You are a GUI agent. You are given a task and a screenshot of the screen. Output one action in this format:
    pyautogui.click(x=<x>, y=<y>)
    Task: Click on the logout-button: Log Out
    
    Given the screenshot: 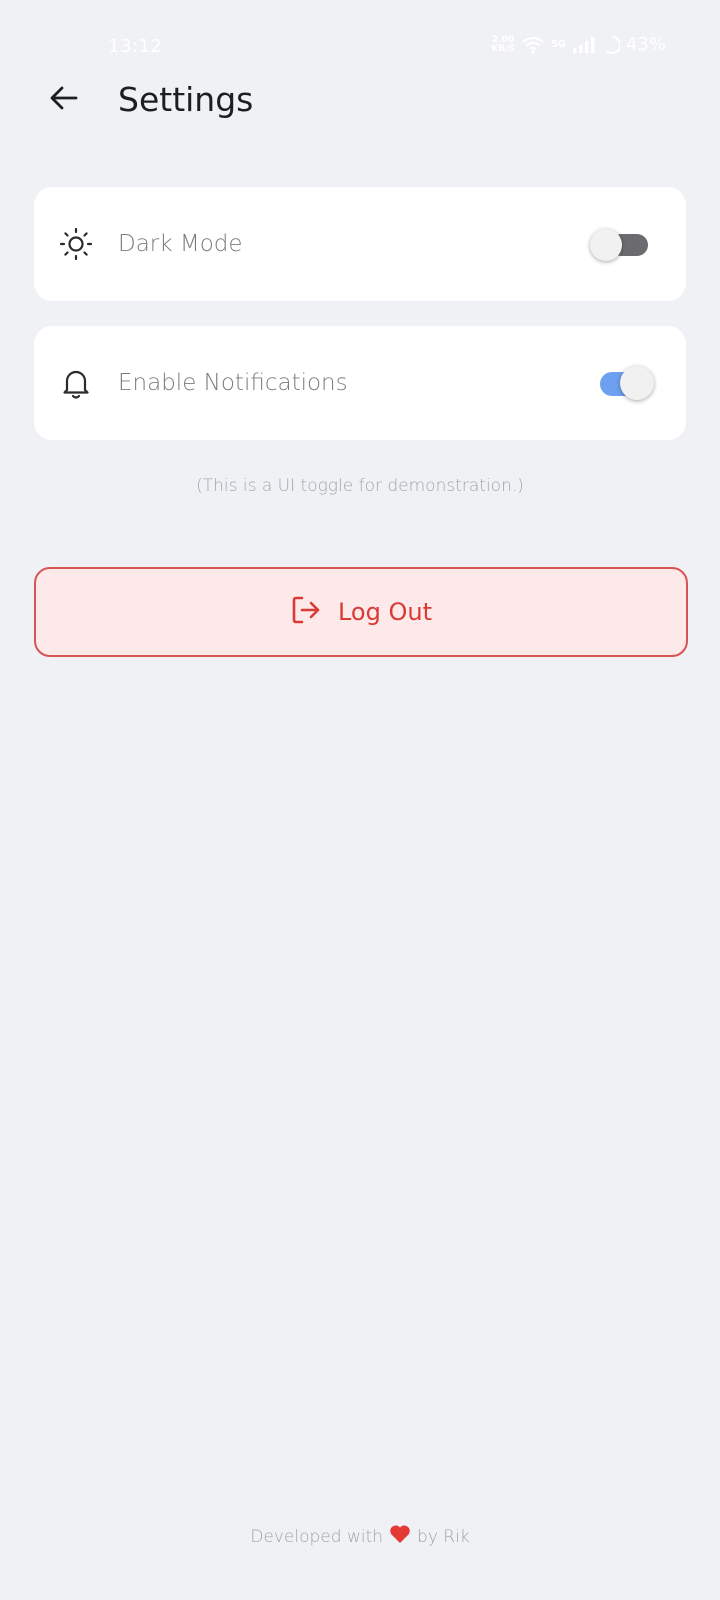 What is the action you would take?
    pyautogui.click(x=361, y=612)
    